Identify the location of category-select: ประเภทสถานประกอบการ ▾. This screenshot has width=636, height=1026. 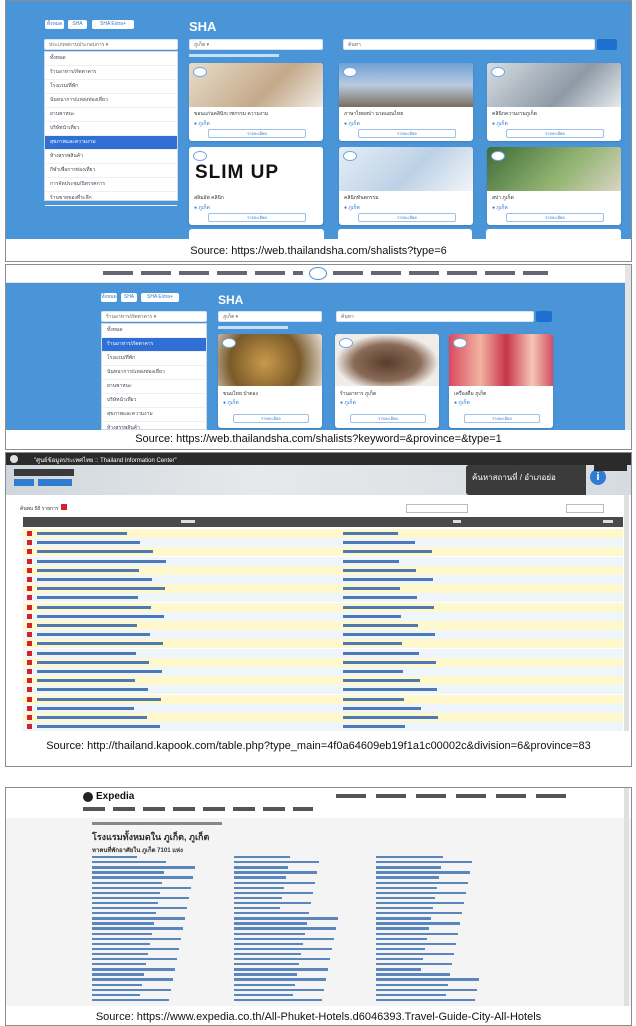
(111, 44).